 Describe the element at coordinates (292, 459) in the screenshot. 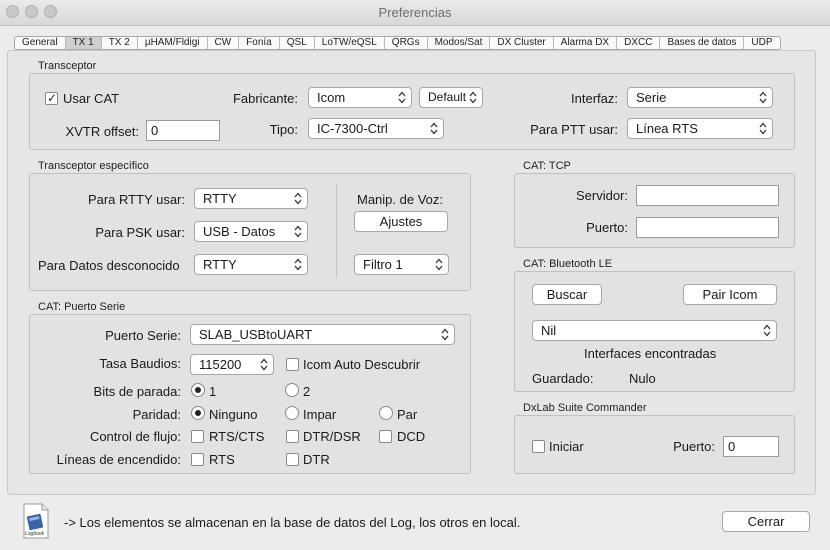

I see `dtr-checkbox` at that location.